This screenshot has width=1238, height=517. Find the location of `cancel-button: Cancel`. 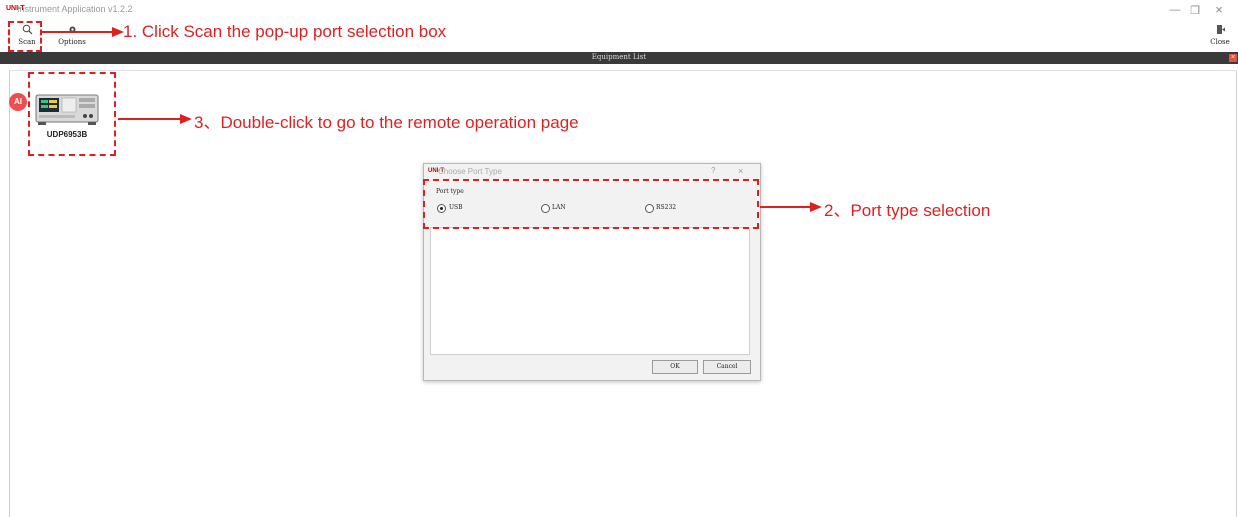

cancel-button: Cancel is located at coordinates (727, 367).